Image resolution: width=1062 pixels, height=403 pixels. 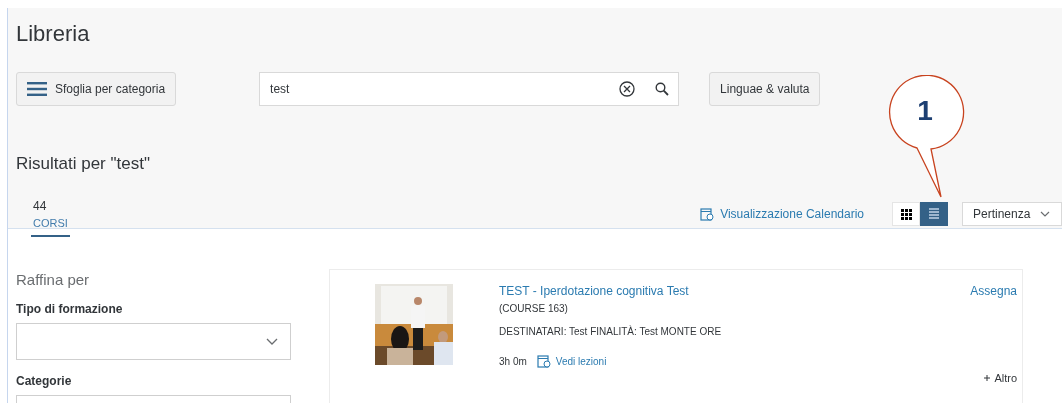 I want to click on sort-dropdown: Pertinenza, so click(x=1012, y=214).